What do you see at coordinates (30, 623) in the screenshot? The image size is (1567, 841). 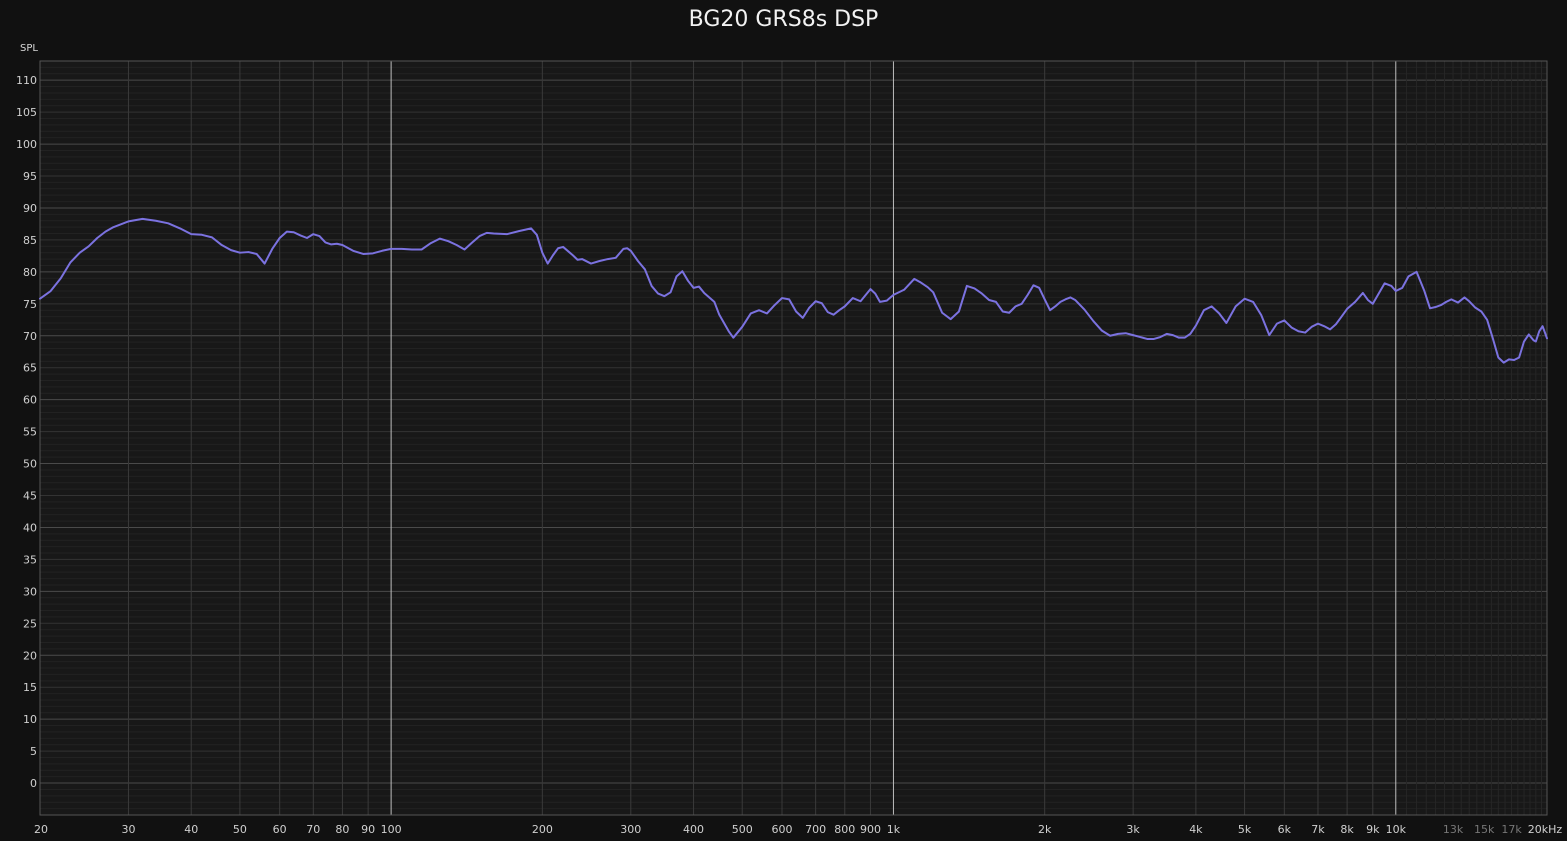 I see `y-tick-label: 25` at bounding box center [30, 623].